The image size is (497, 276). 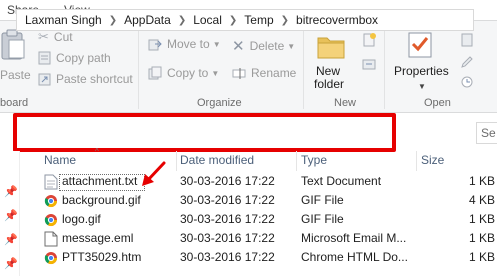 I want to click on column-header-date: Date modified, so click(x=217, y=161).